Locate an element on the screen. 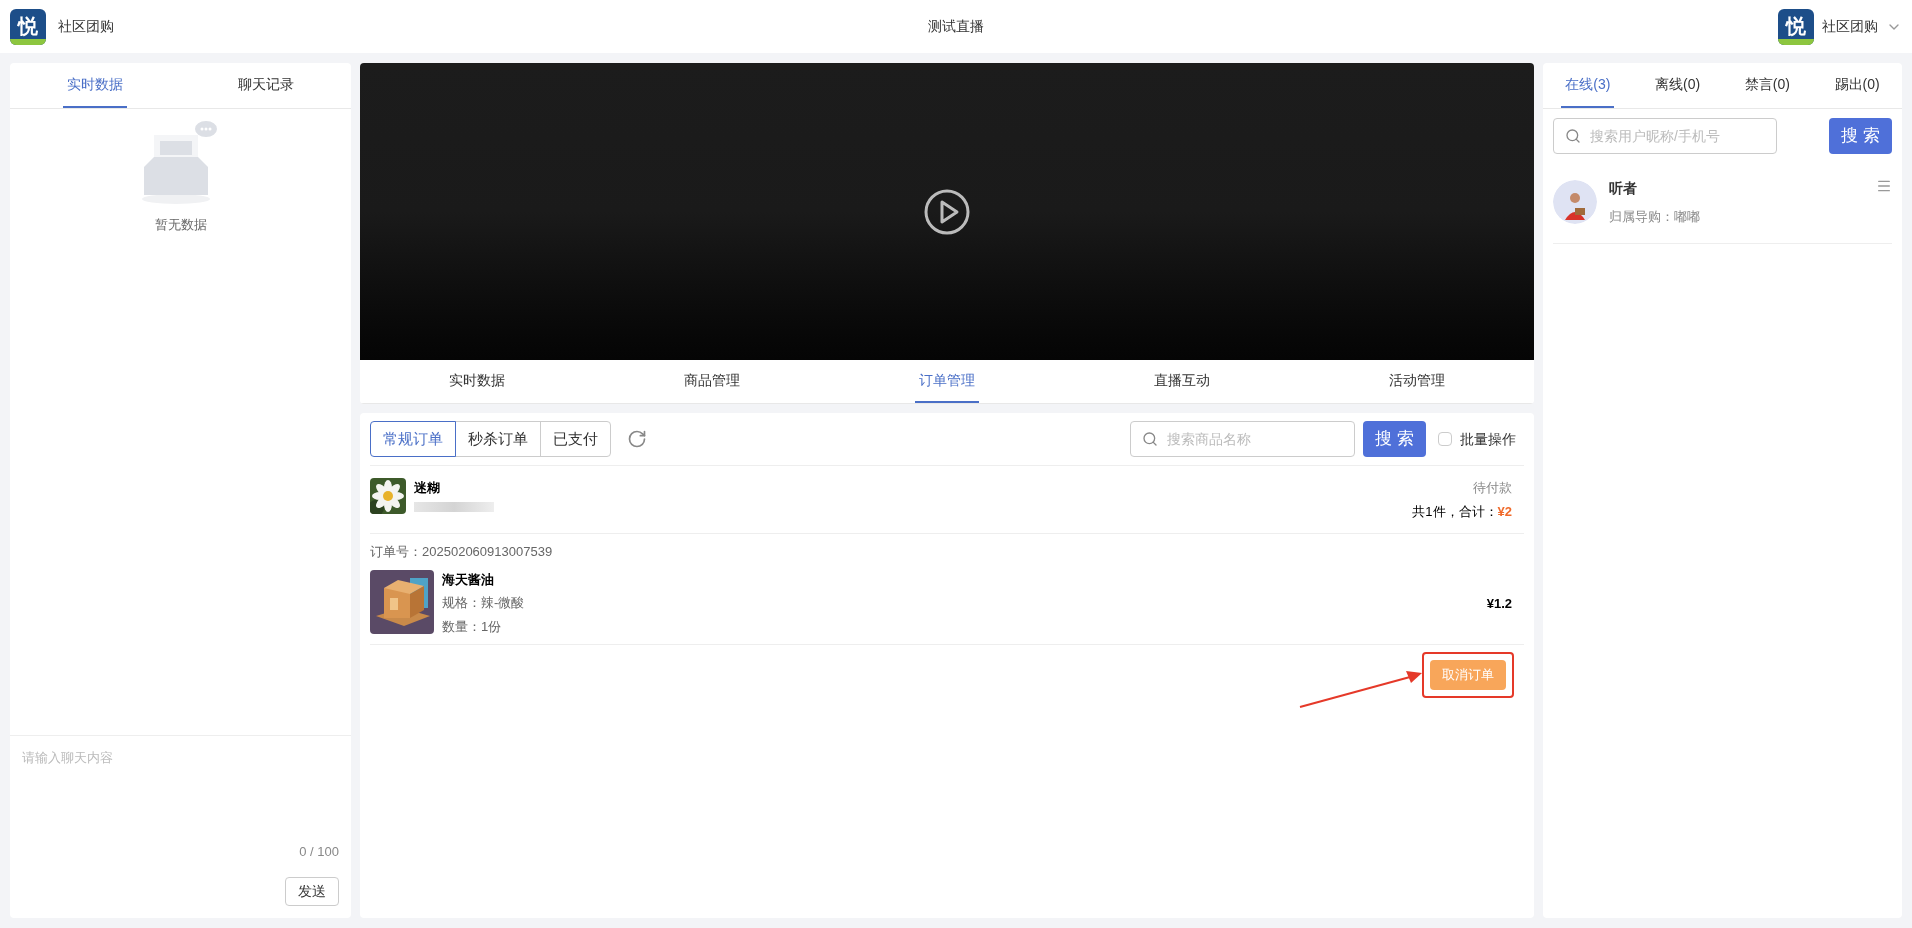 Image resolution: width=1912 pixels, height=928 pixels. product-name: 海天酱油 is located at coordinates (468, 579).